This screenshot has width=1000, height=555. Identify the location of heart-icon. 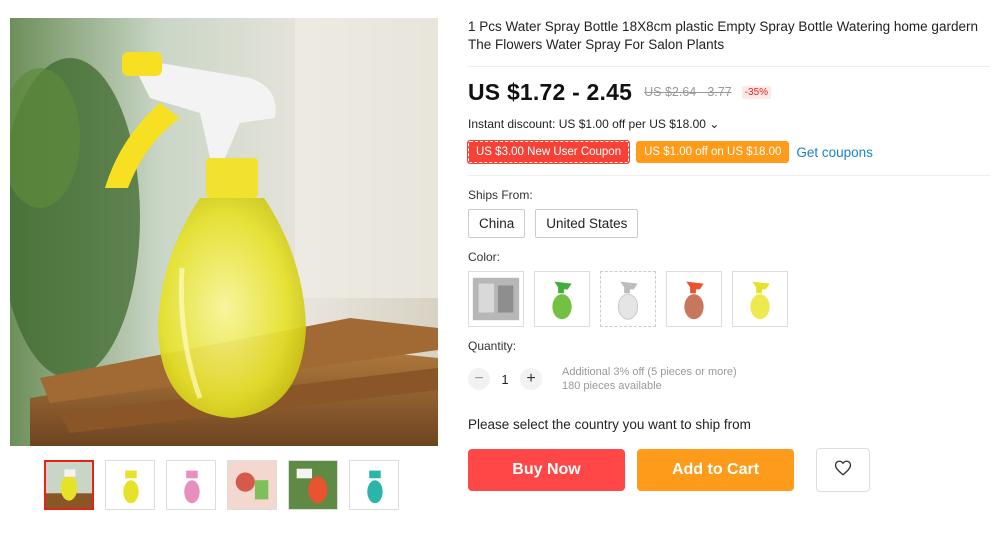
(843, 470).